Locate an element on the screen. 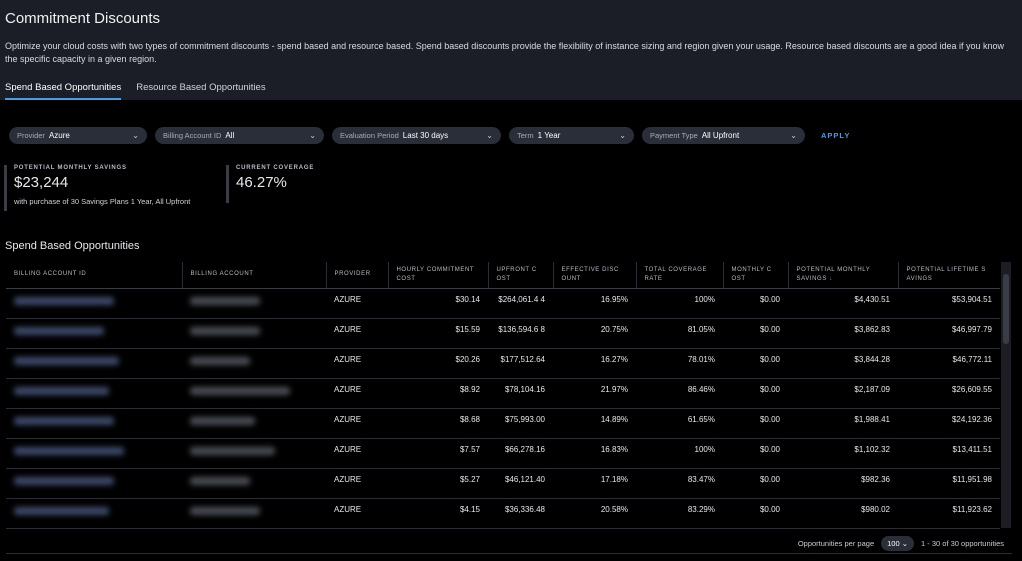 The image size is (1022, 561). column-header: EFFECTIVE DISC OUNT is located at coordinates (594, 275).